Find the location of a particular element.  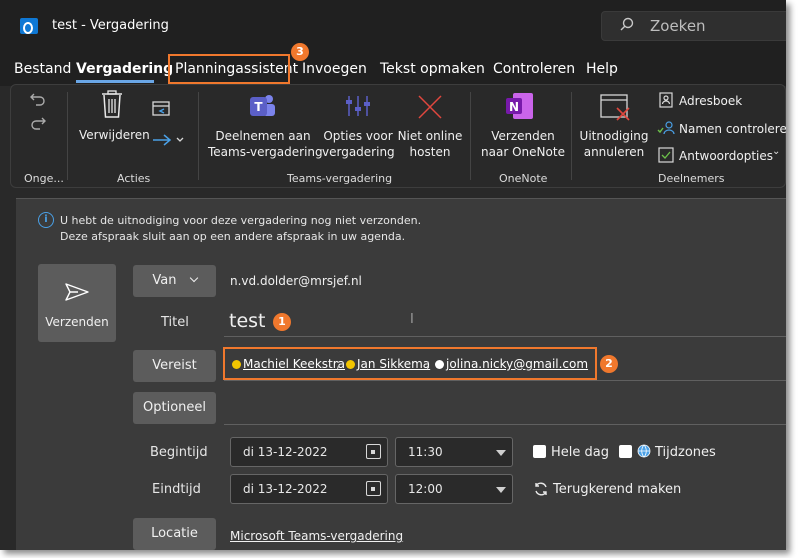

callout-badge-3: 3 is located at coordinates (300, 52).